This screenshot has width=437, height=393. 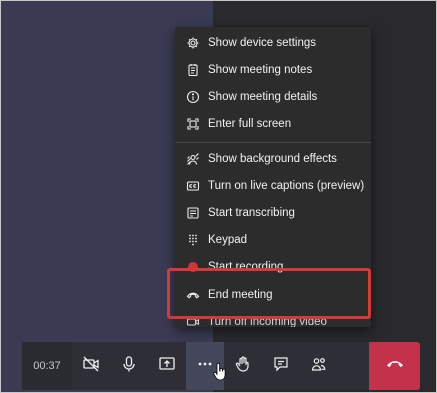 What do you see at coordinates (219, 371) in the screenshot?
I see `hand-pointer-cursor-icon` at bounding box center [219, 371].